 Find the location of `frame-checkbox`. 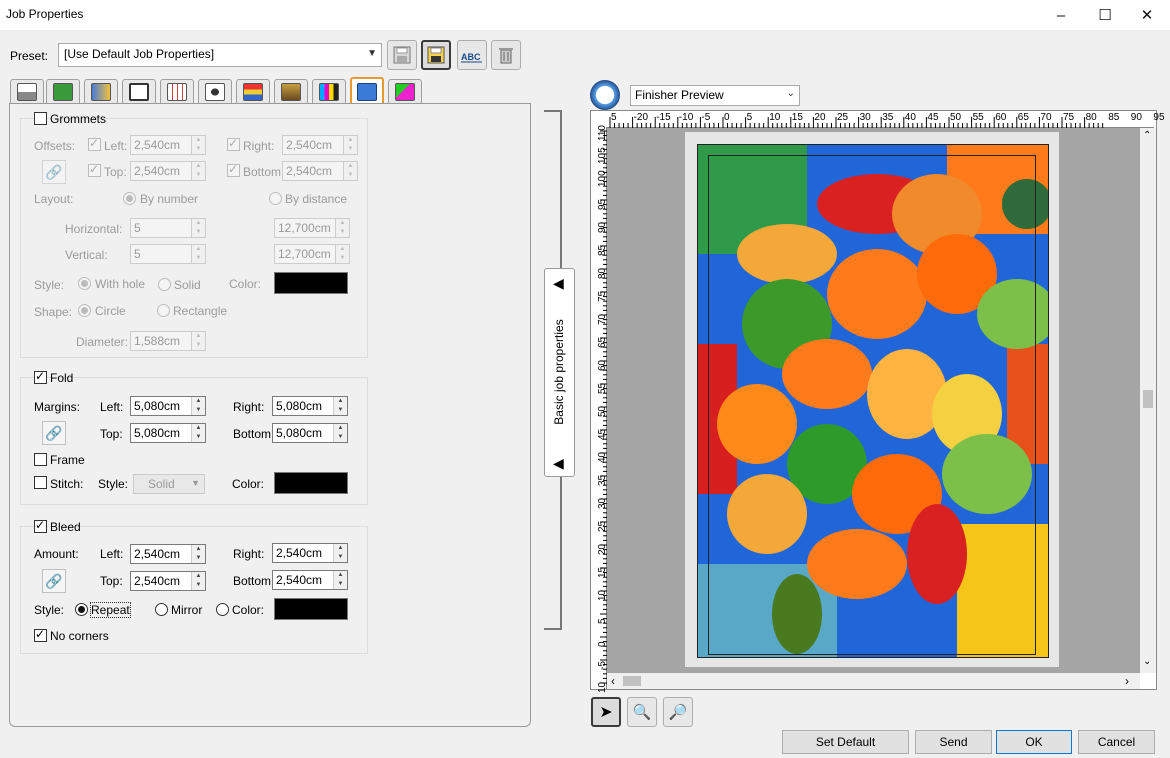

frame-checkbox is located at coordinates (40, 459).